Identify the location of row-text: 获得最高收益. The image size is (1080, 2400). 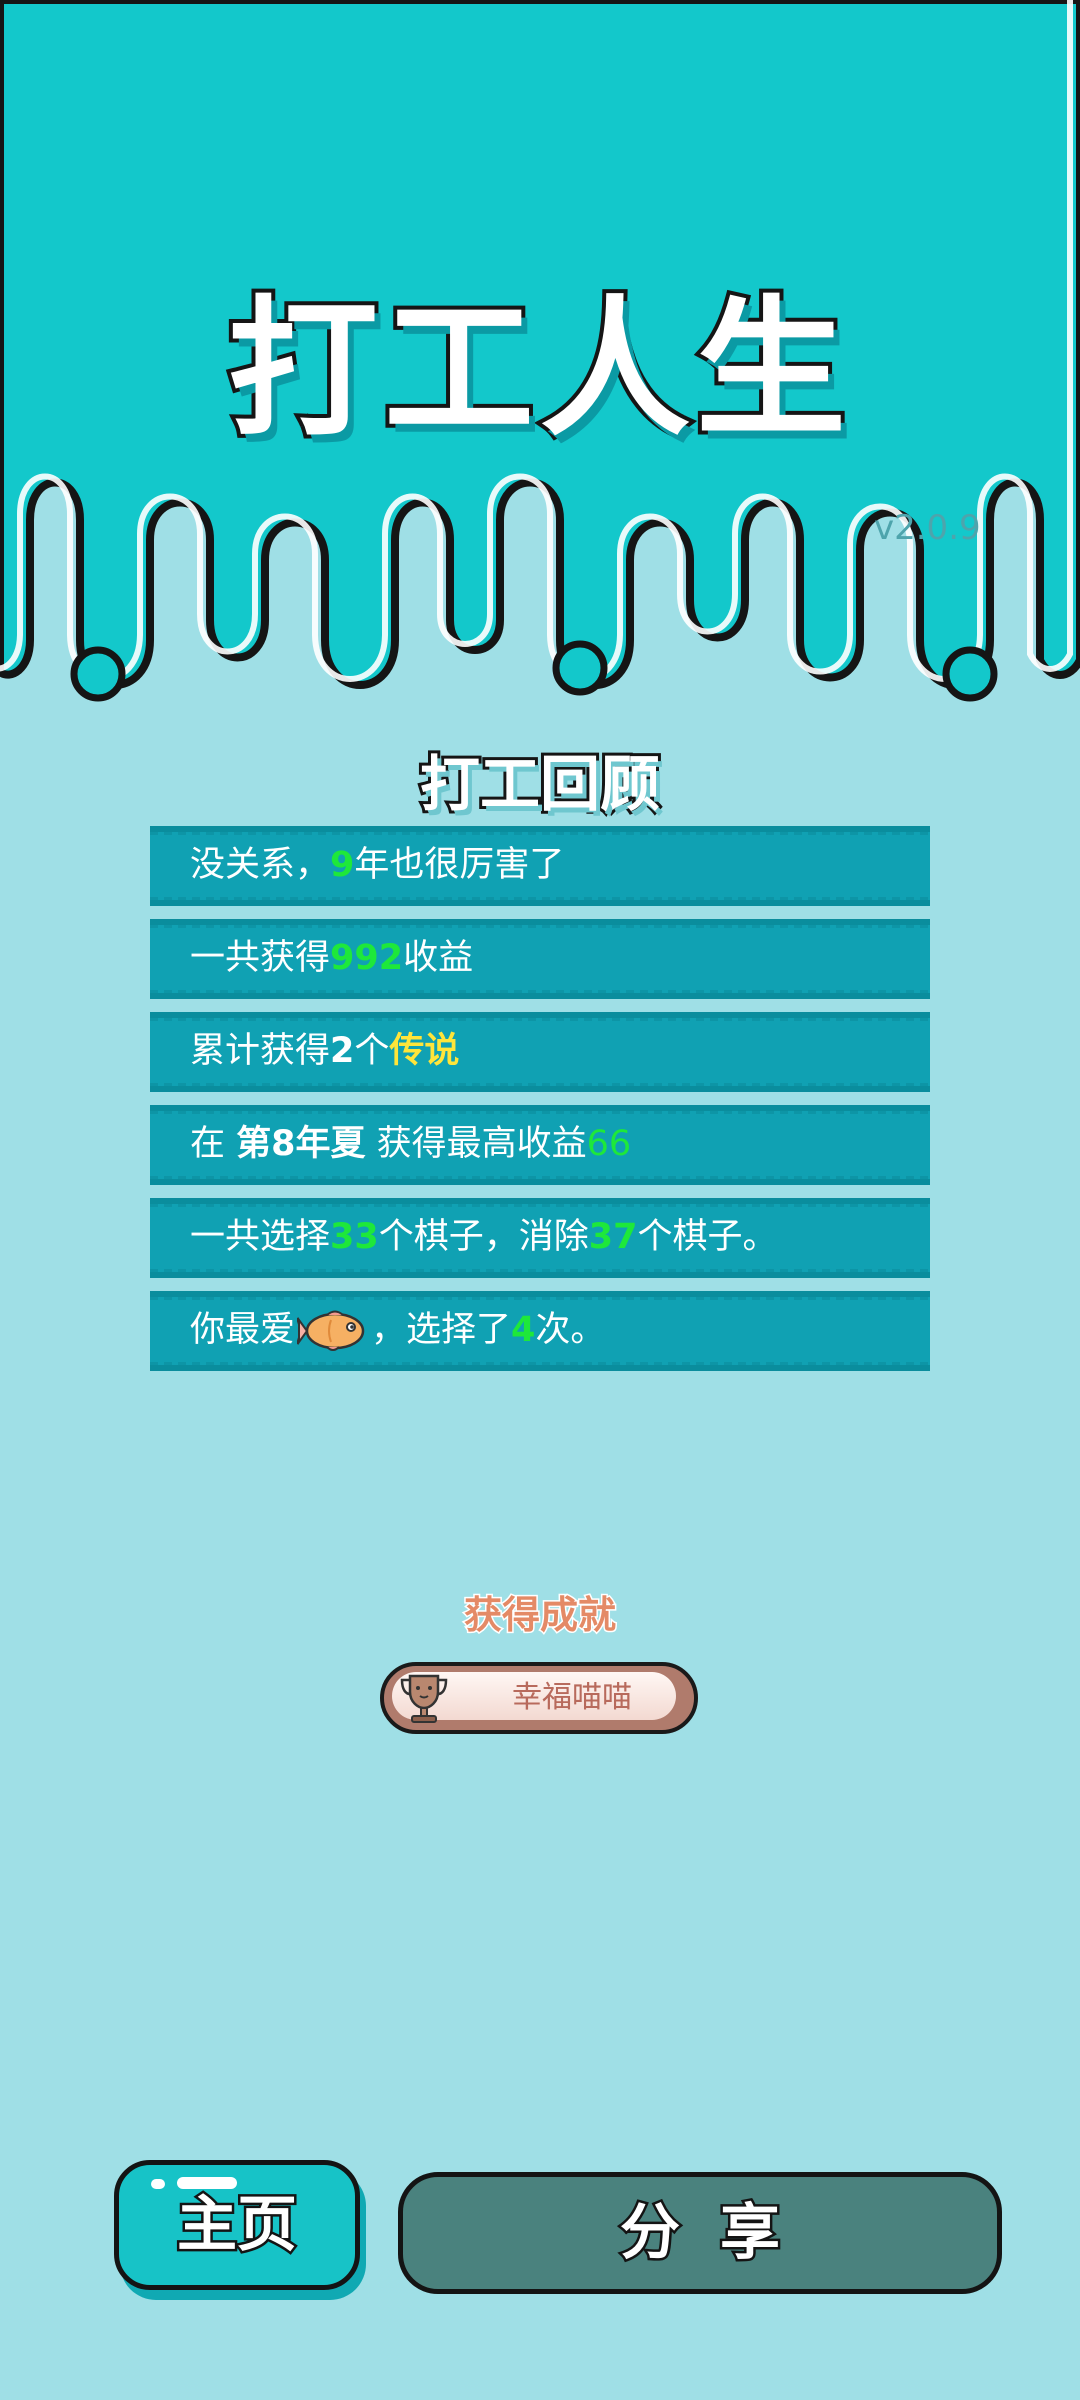
(476, 1144).